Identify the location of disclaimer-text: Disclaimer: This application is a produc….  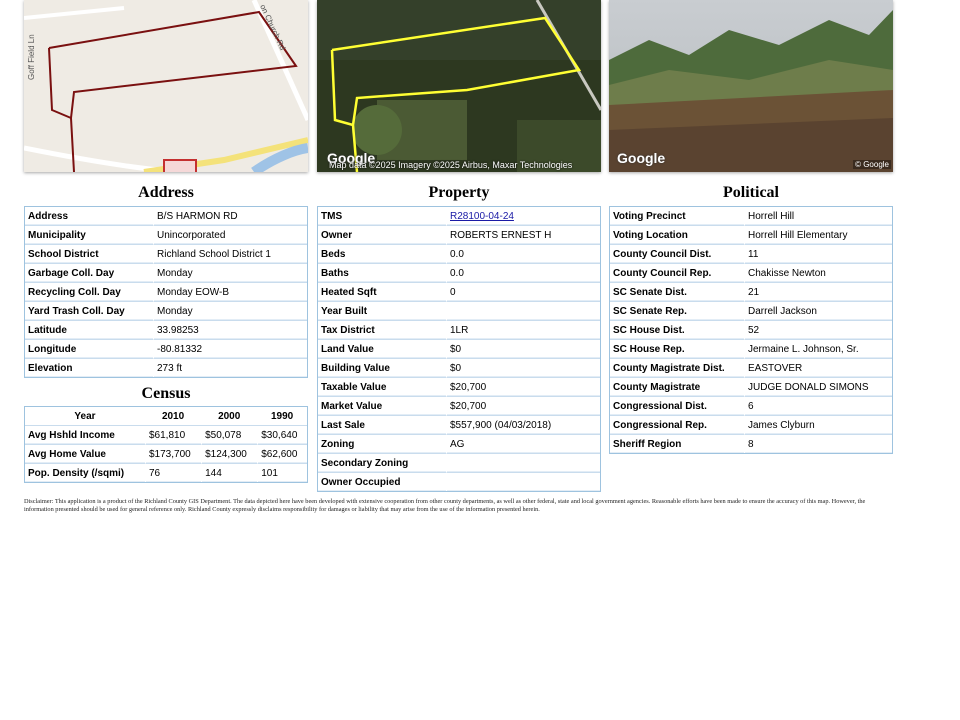
(445, 505).